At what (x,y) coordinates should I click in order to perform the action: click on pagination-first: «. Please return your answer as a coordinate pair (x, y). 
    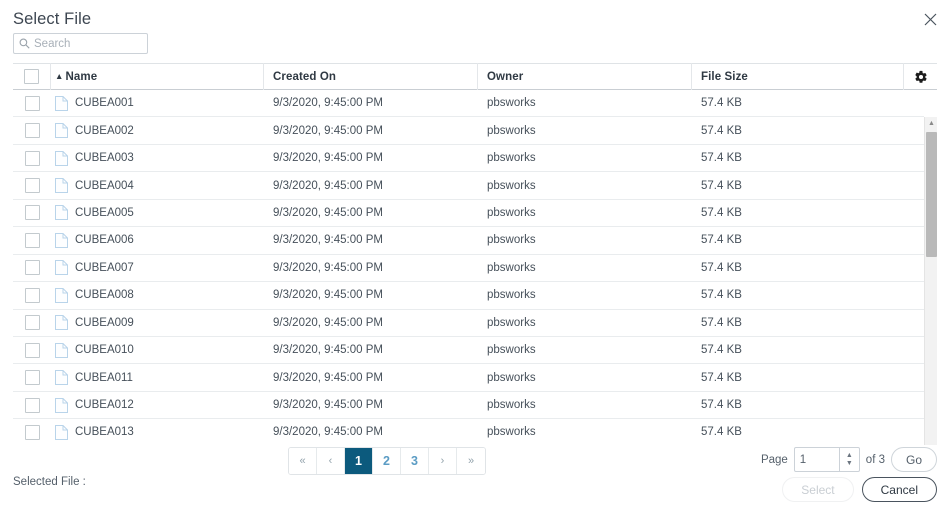
    Looking at the image, I should click on (303, 461).